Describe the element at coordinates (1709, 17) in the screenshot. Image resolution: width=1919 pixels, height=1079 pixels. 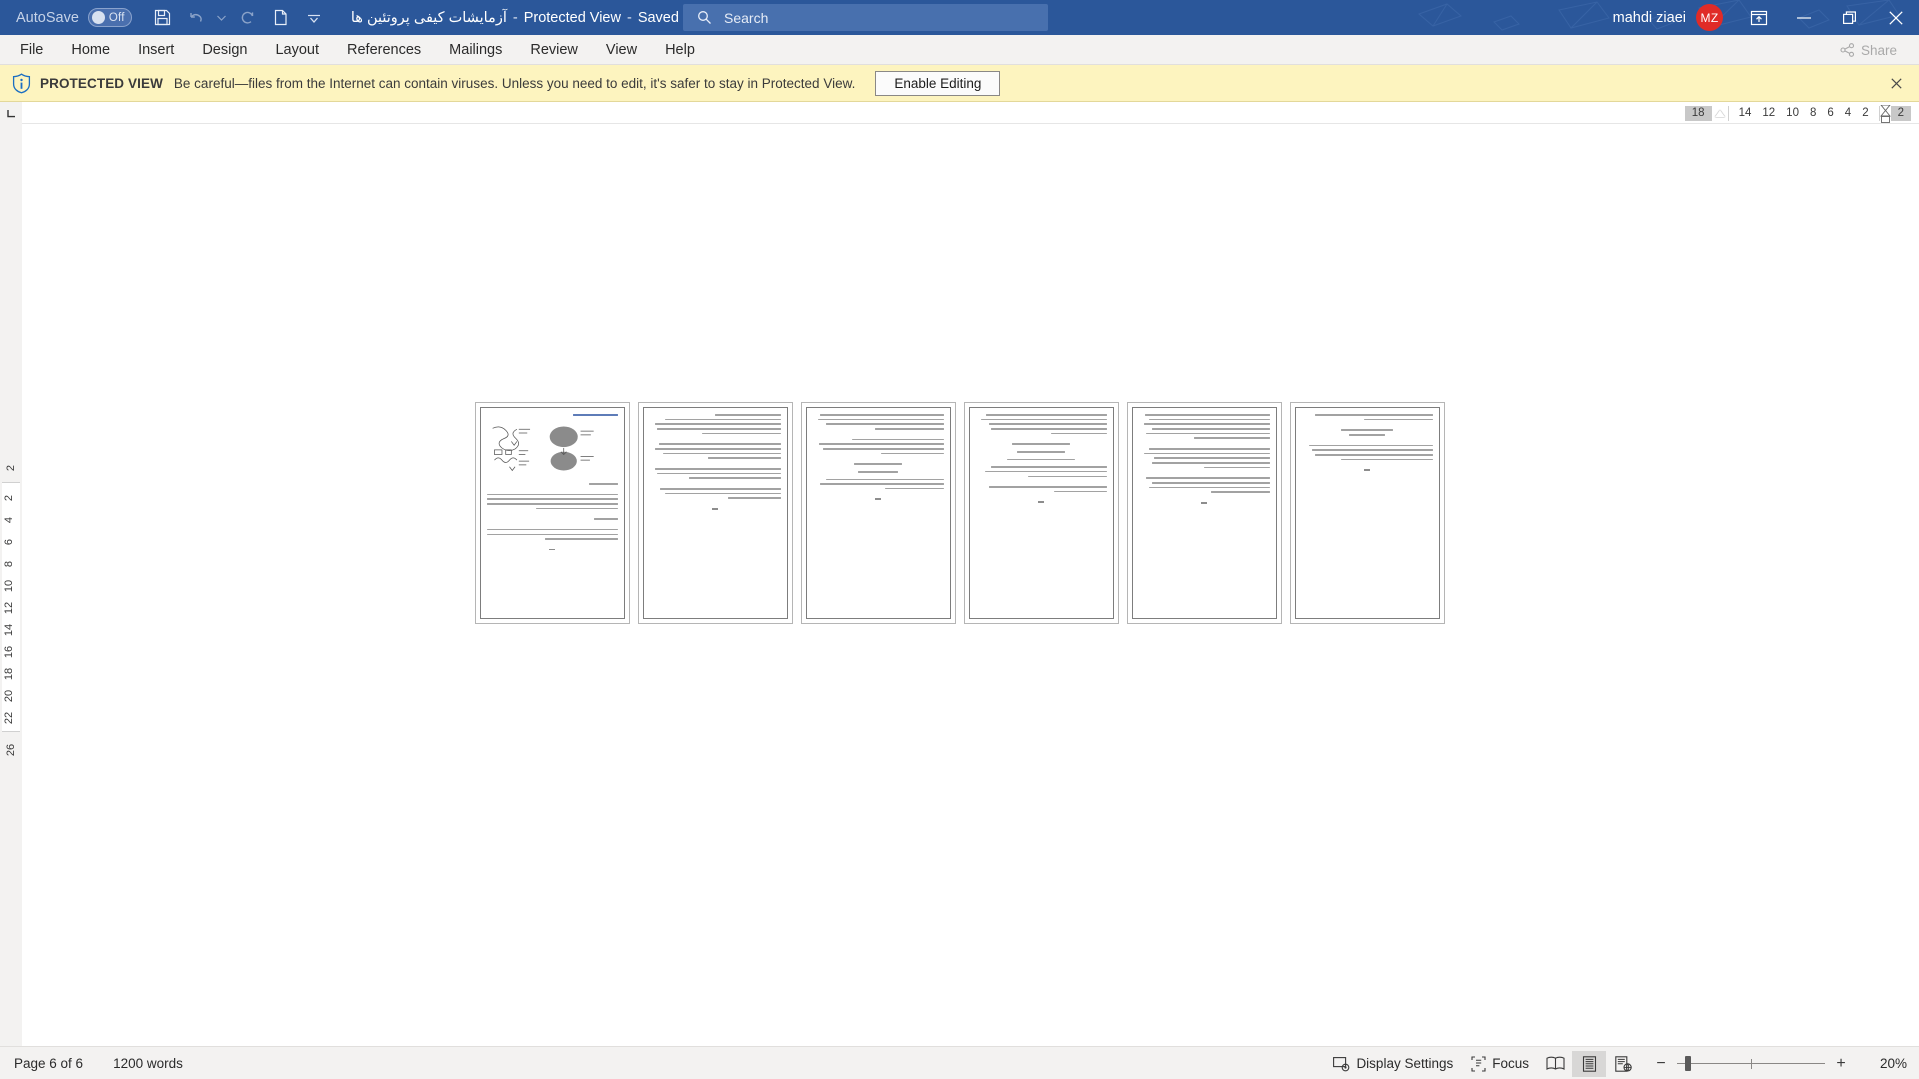
I see `avatar: MZ` at that location.